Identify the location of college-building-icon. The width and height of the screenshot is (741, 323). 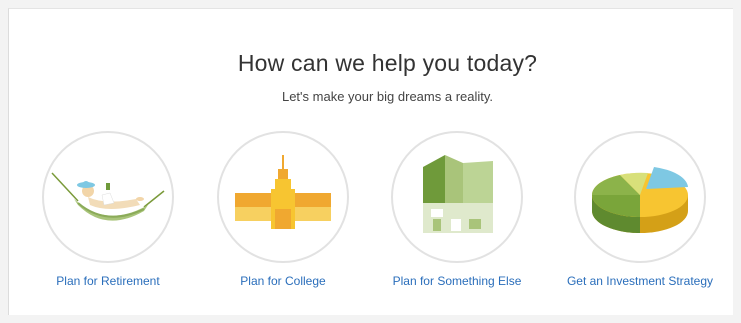
(283, 192).